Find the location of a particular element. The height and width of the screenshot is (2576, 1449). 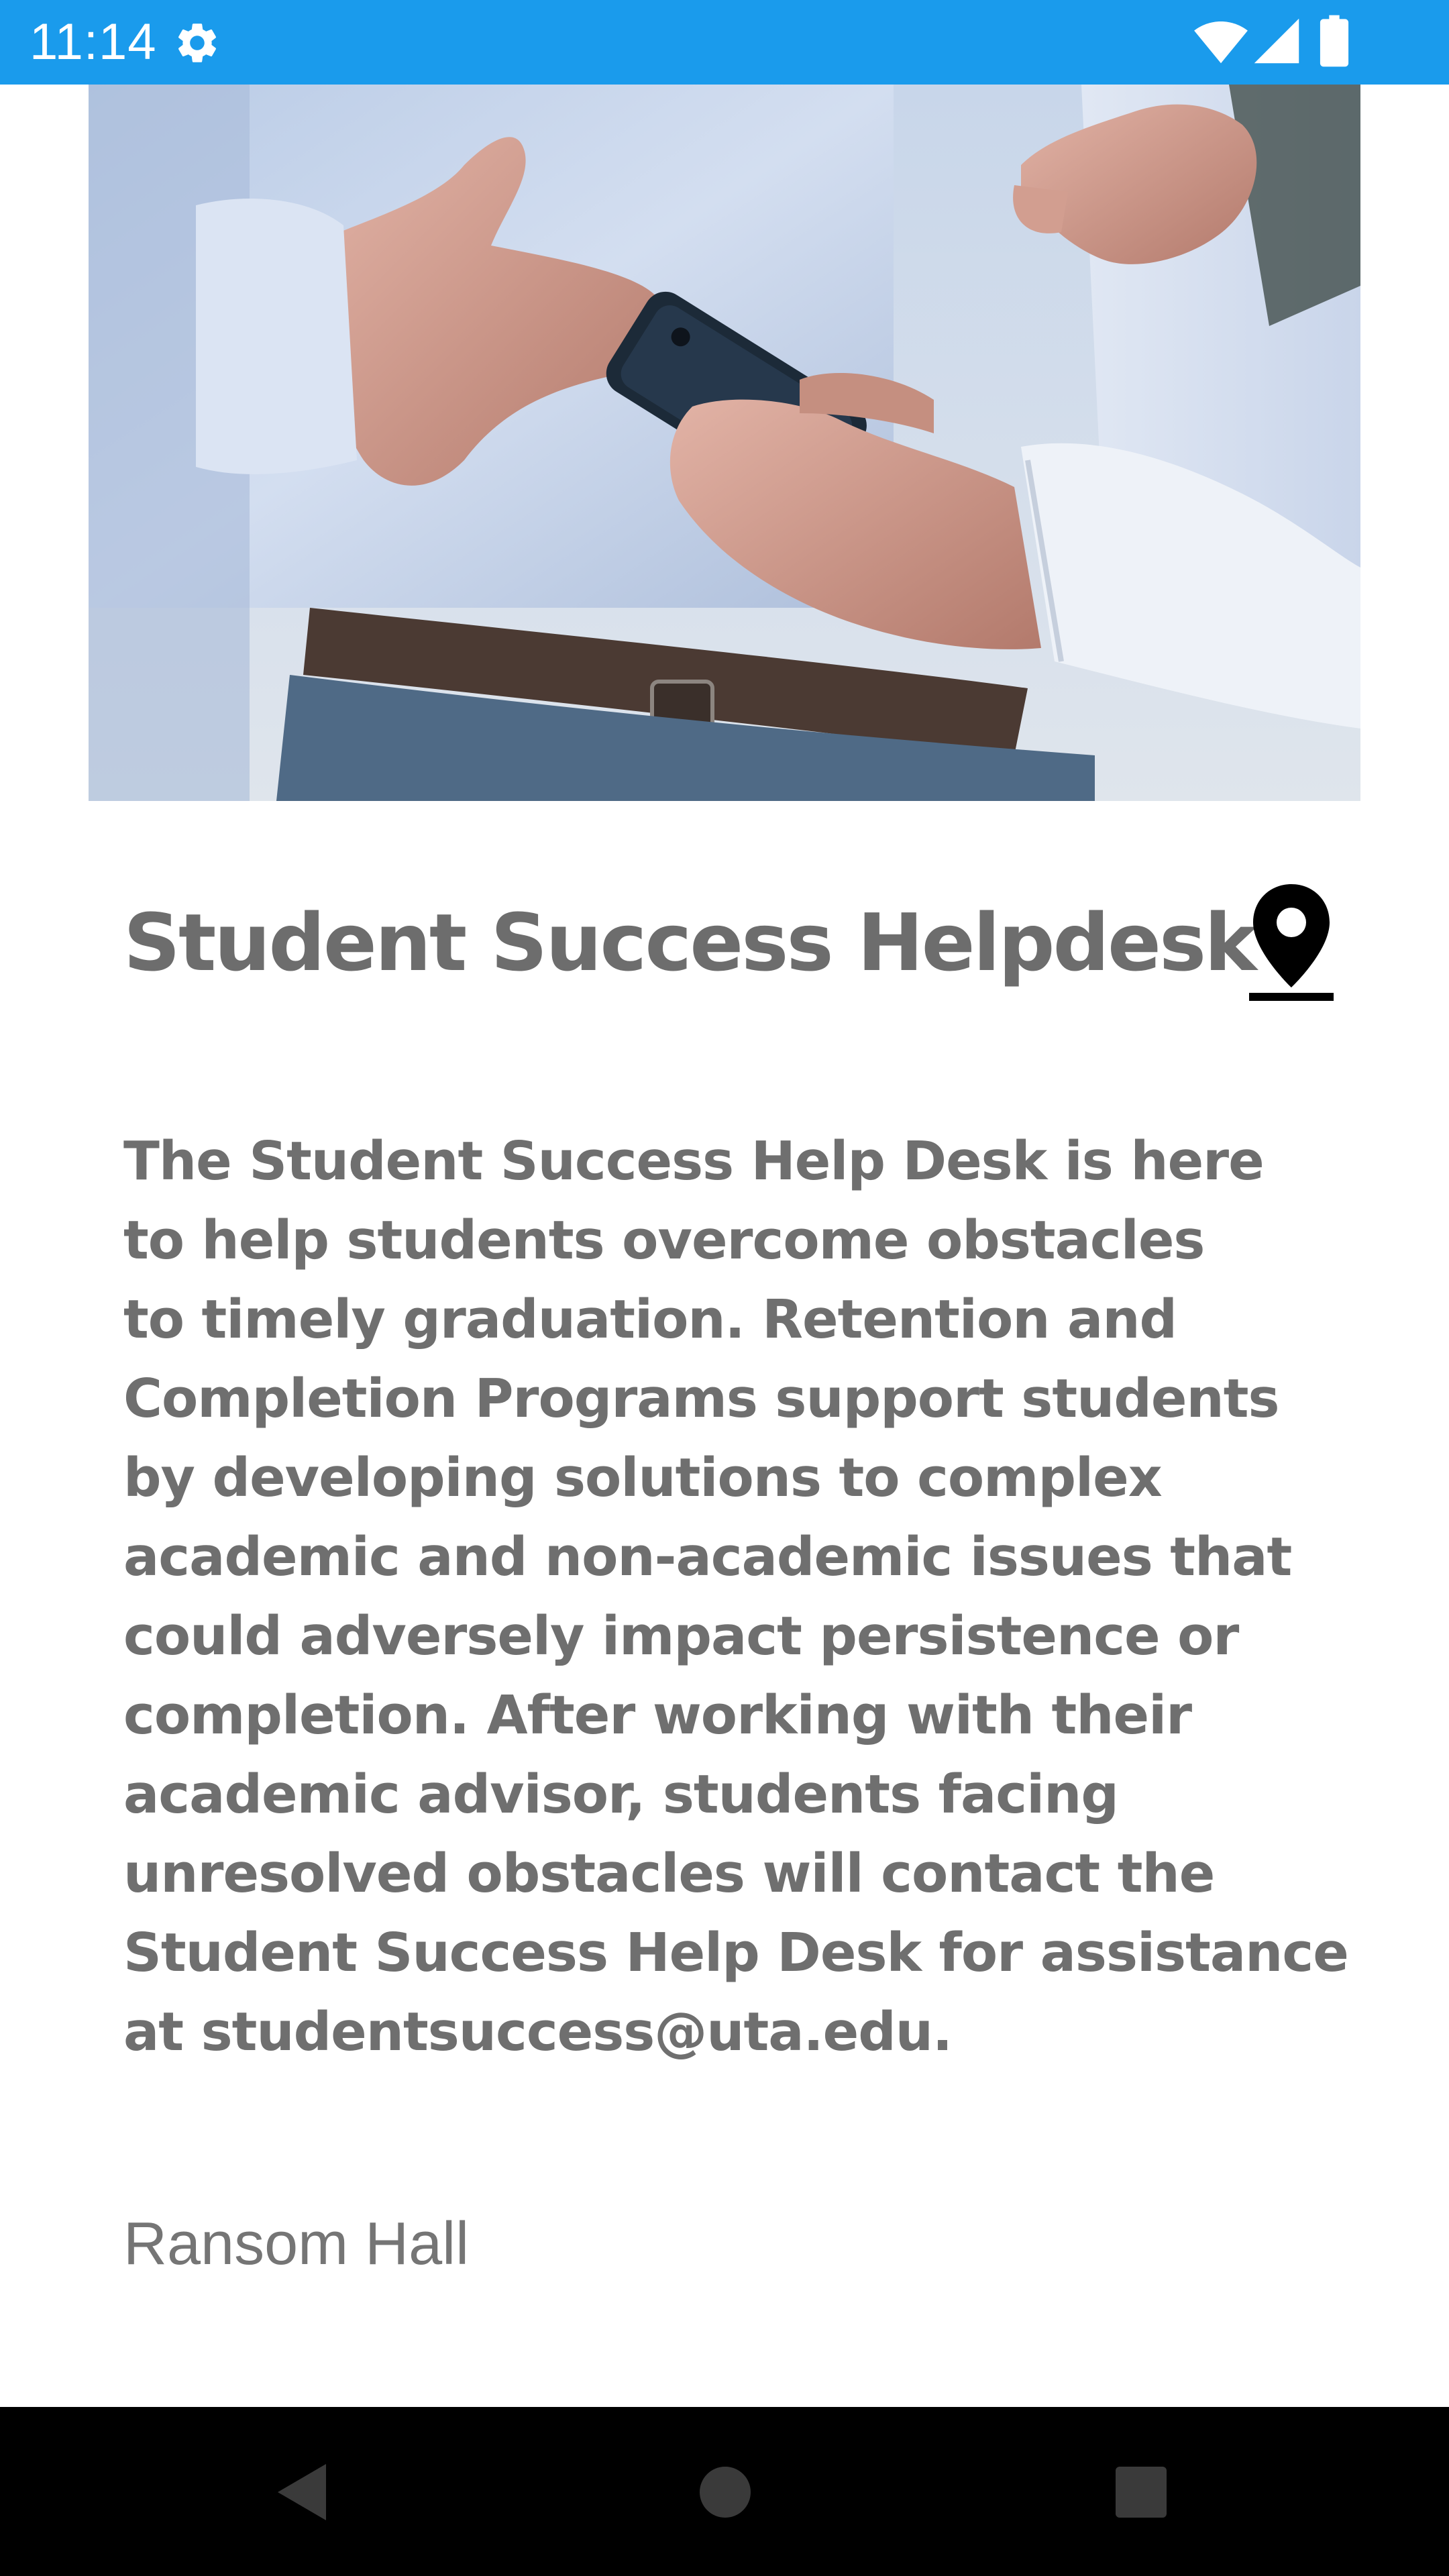

back-button is located at coordinates (302, 2492).